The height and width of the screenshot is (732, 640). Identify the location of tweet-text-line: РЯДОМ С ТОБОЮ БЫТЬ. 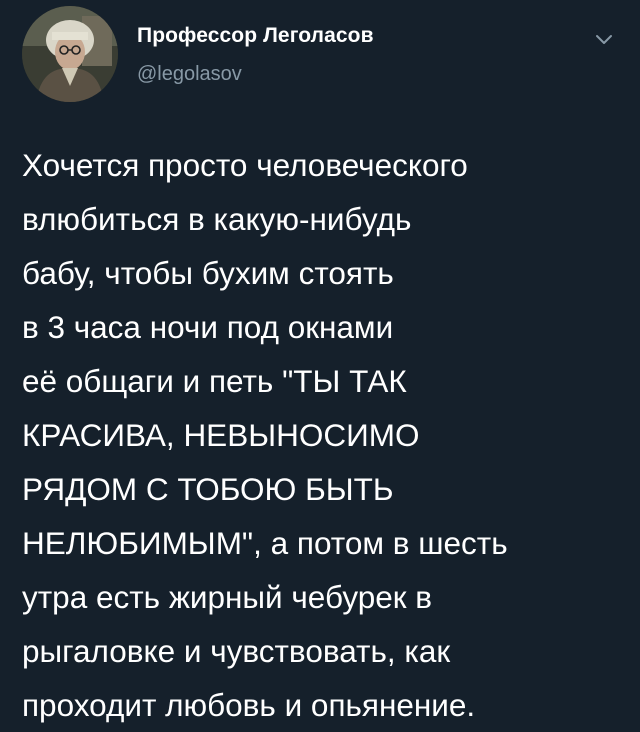
(208, 489).